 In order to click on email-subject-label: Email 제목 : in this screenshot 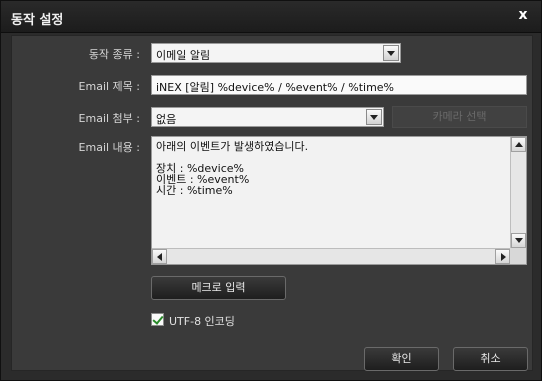, I will do `click(109, 86)`.